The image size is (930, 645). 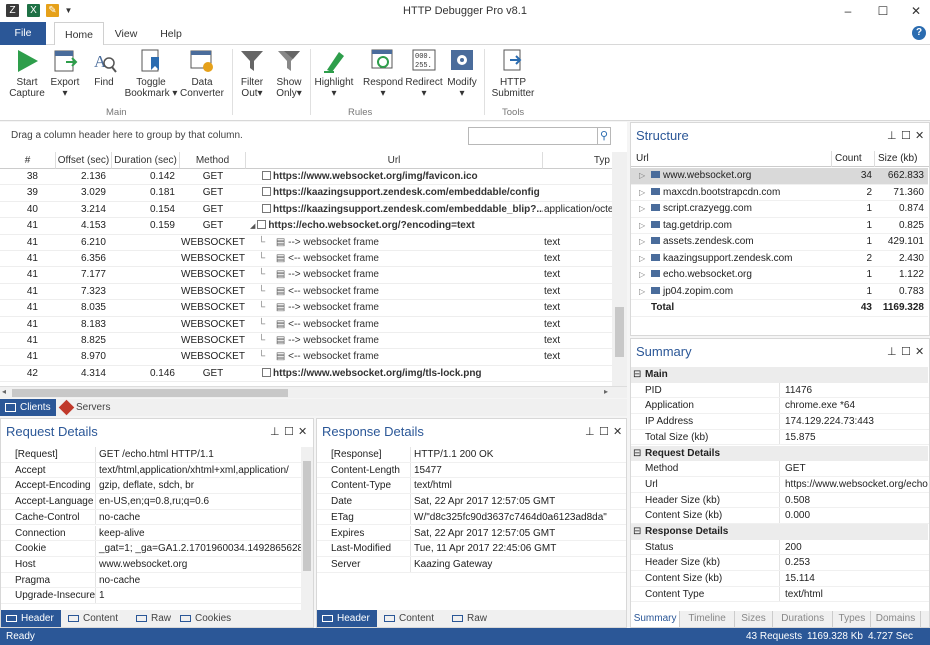 I want to click on detail-row: Upgrade-Insecure 1, so click(x=151, y=596).